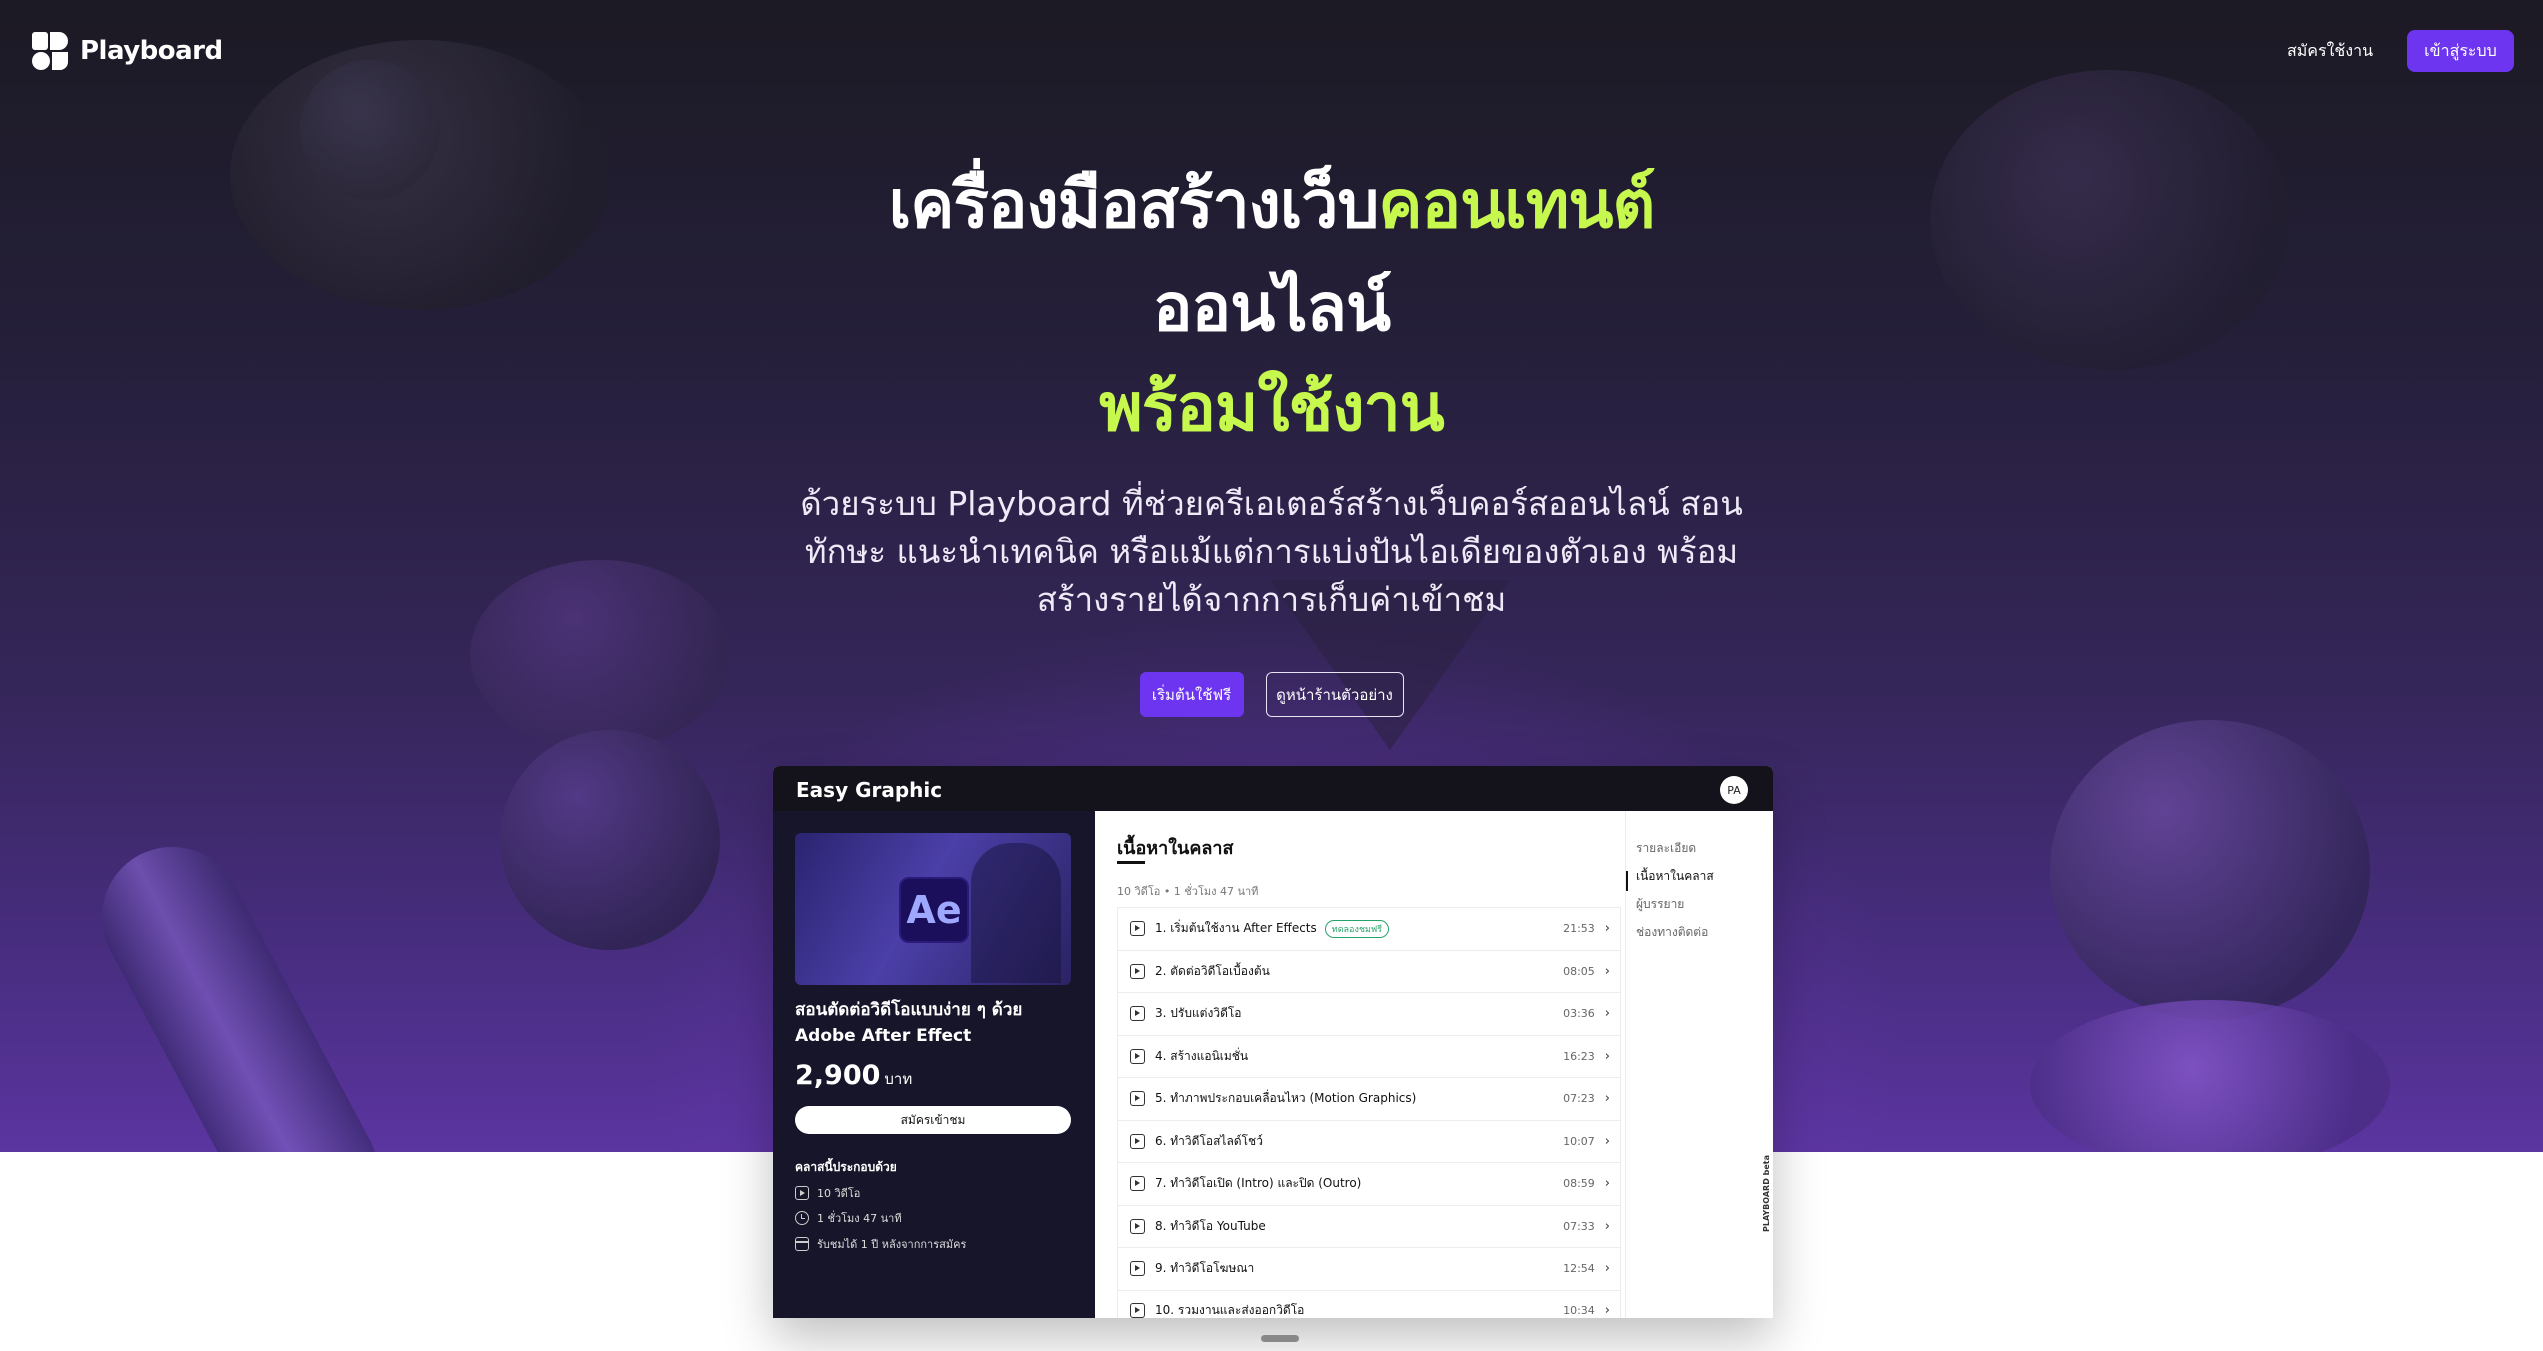  I want to click on include-text: 1 ชั่วโมง 47 นาที, so click(859, 1218).